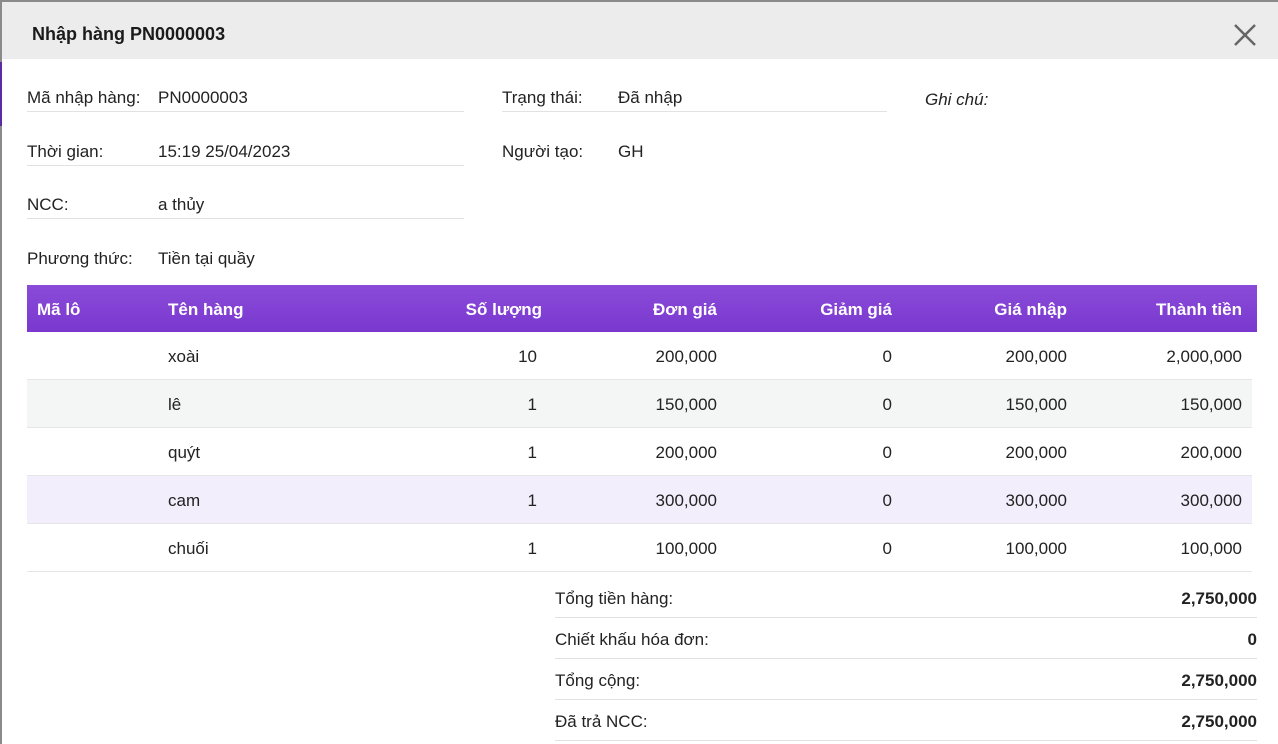  What do you see at coordinates (1219, 680) in the screenshot?
I see `grand-total-value: 2,750,000` at bounding box center [1219, 680].